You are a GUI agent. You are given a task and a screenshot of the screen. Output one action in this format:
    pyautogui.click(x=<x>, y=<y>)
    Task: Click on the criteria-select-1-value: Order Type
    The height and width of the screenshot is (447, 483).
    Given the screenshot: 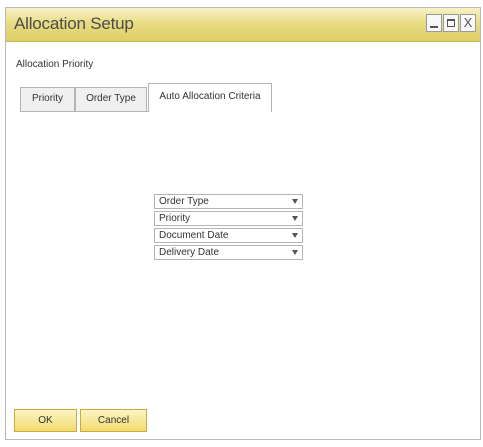 What is the action you would take?
    pyautogui.click(x=184, y=201)
    